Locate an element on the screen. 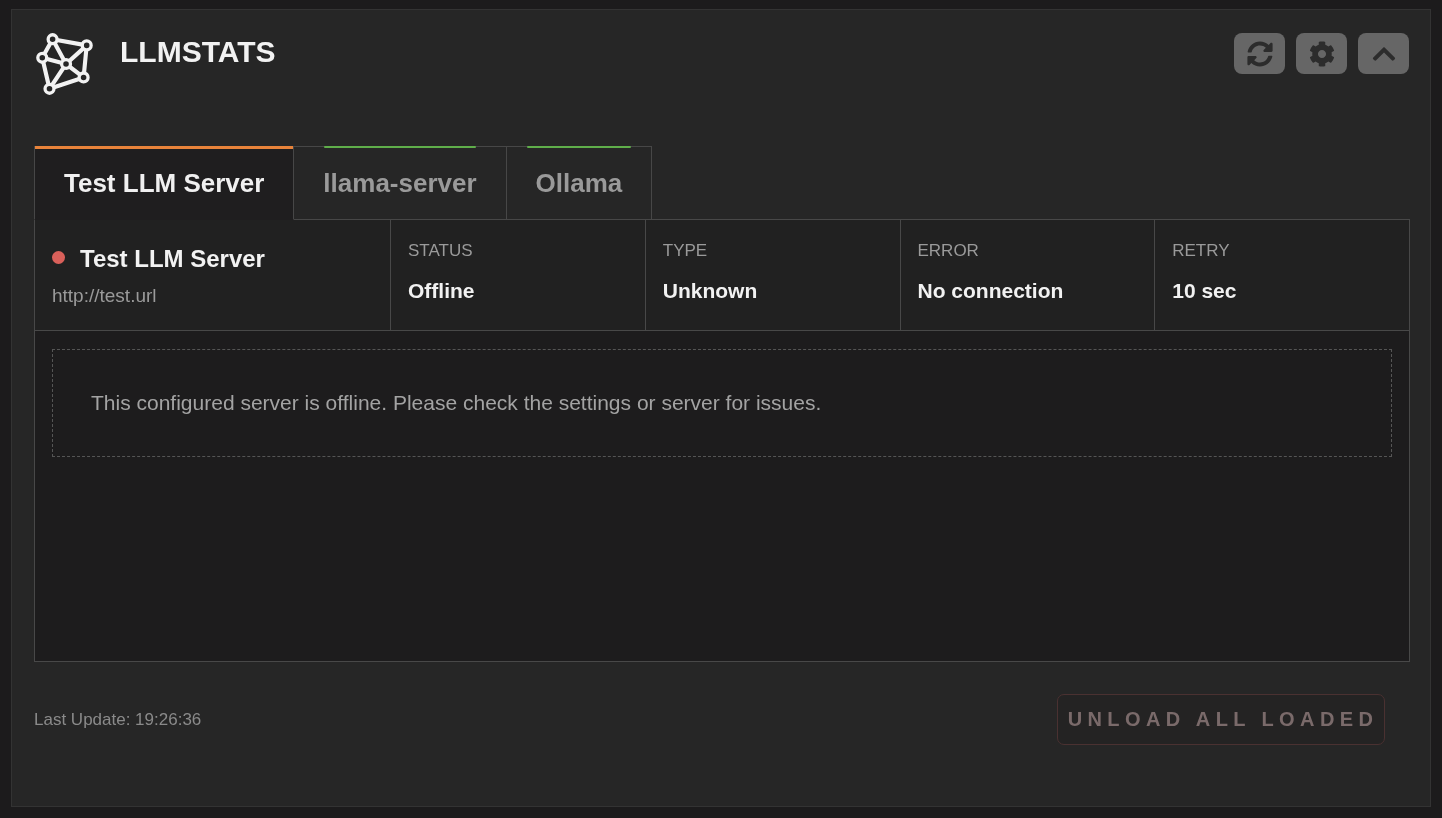 The image size is (1442, 818). server-tab: Test LLM Server is located at coordinates (164, 183).